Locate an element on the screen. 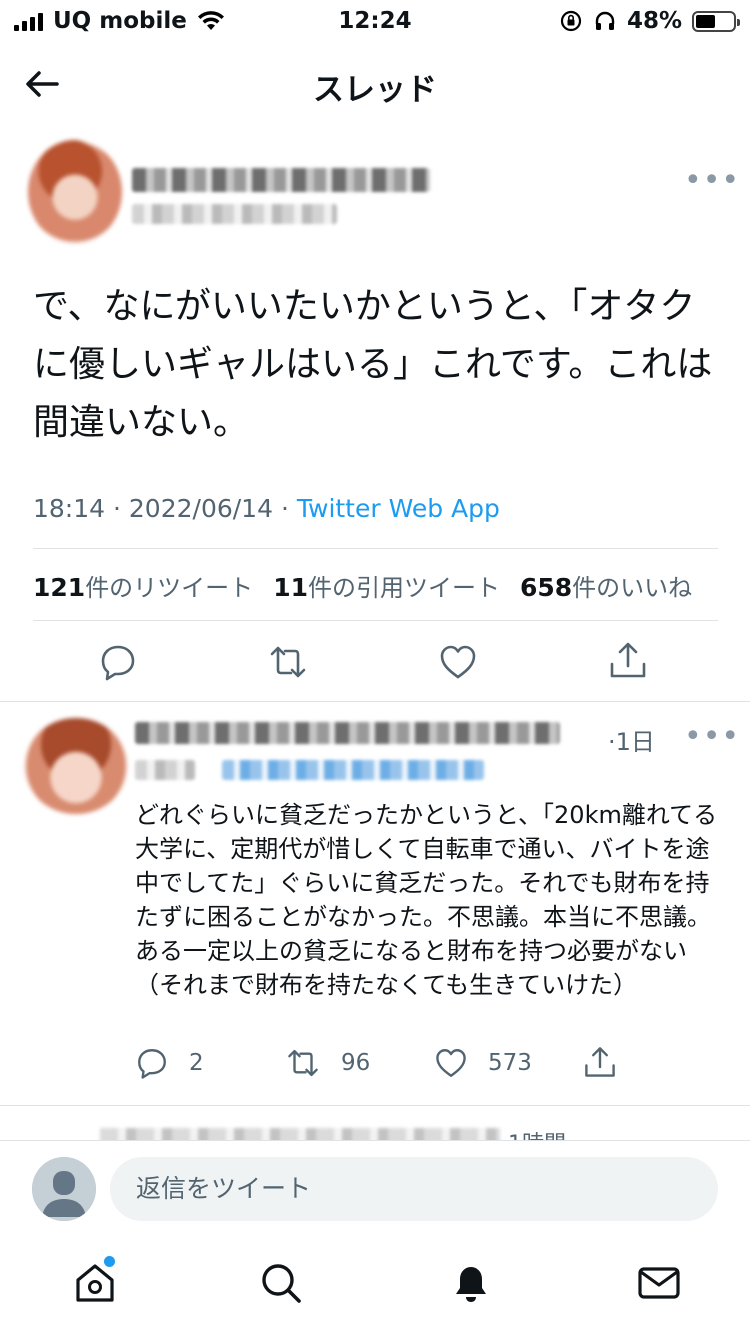  likes-stat: 658件のいいね is located at coordinates (606, 585).